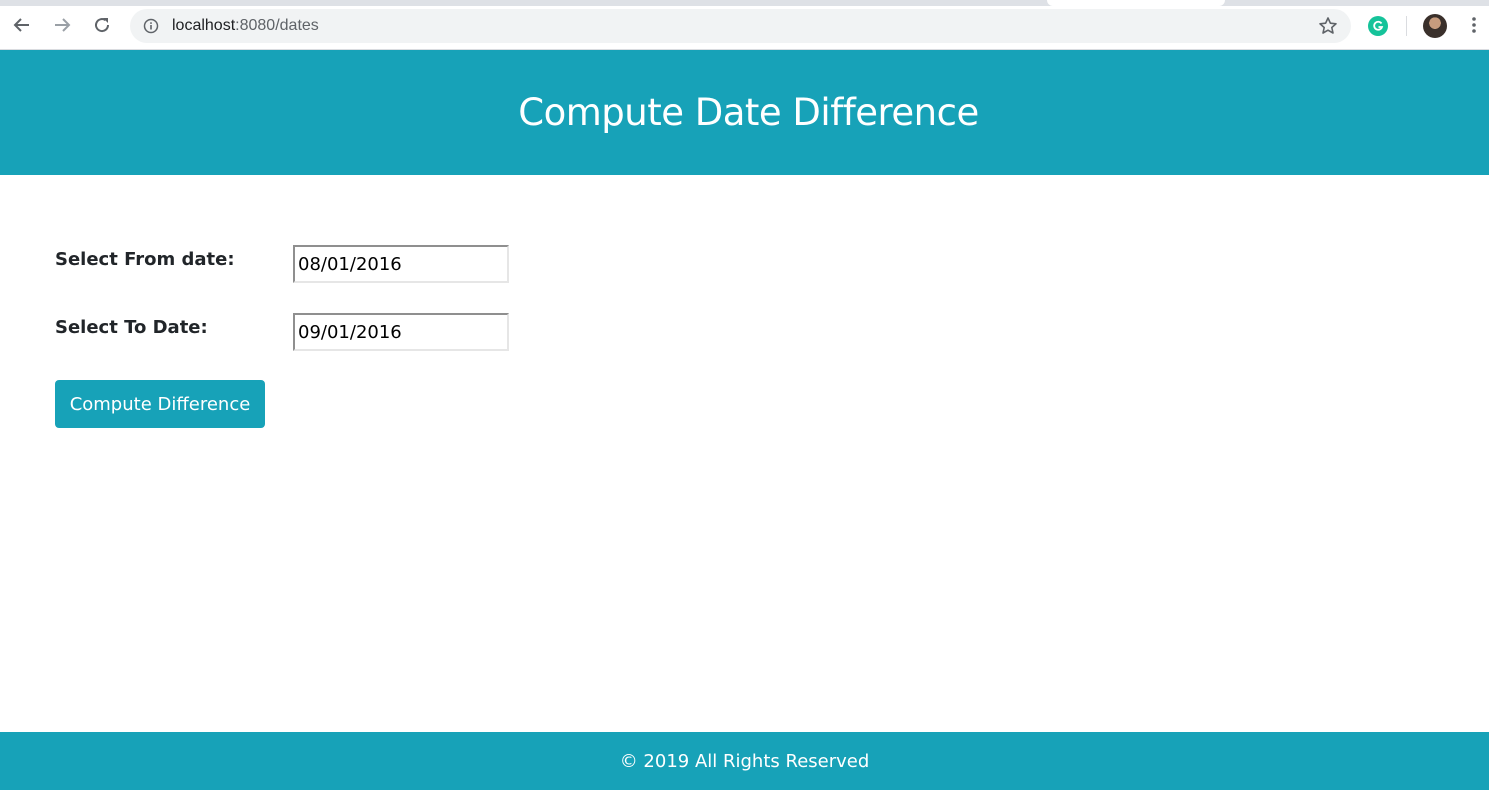  I want to click on browser-toolbar: localhost:8080/dates, so click(744, 25).